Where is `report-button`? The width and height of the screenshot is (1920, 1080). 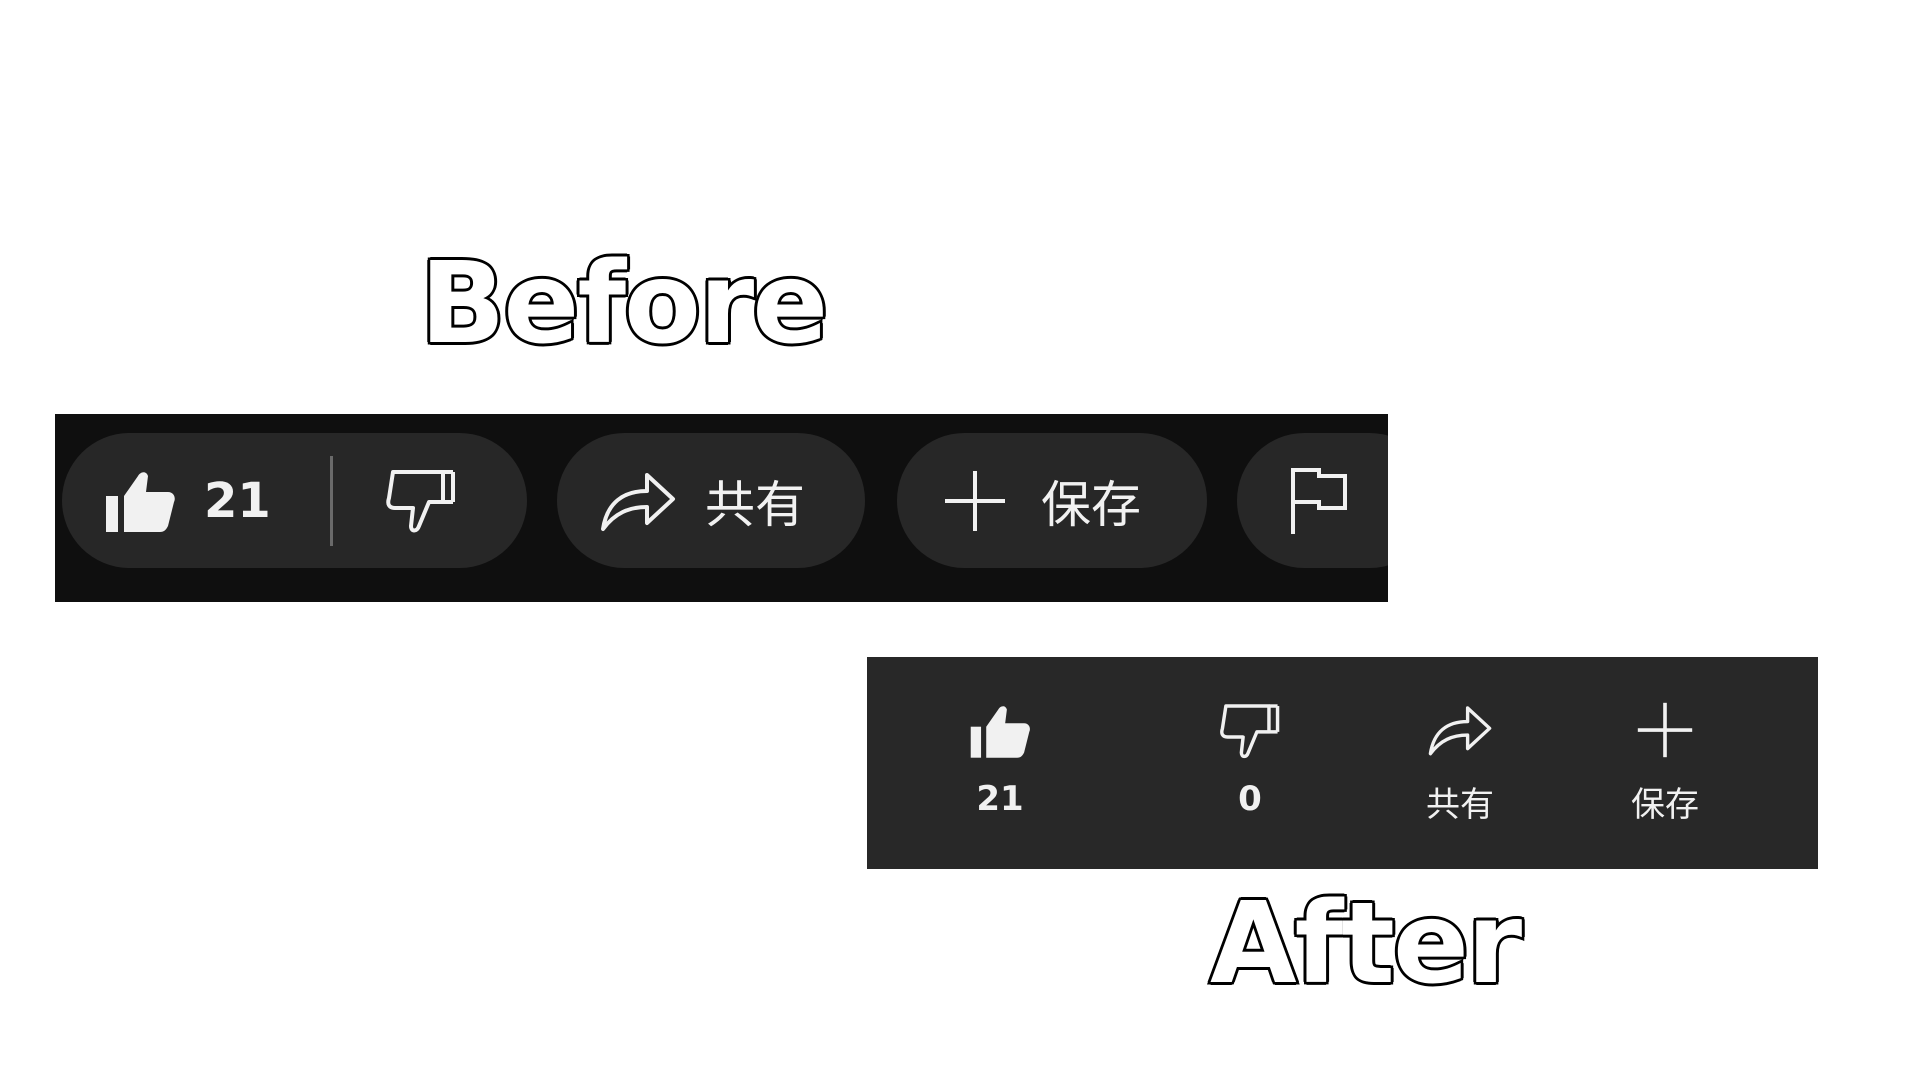 report-button is located at coordinates (1312, 500).